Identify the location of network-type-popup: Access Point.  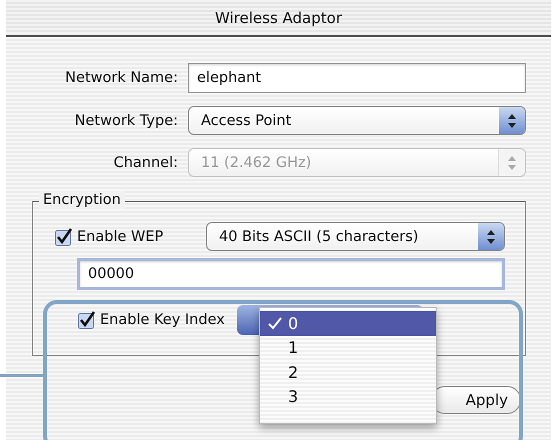
(357, 120).